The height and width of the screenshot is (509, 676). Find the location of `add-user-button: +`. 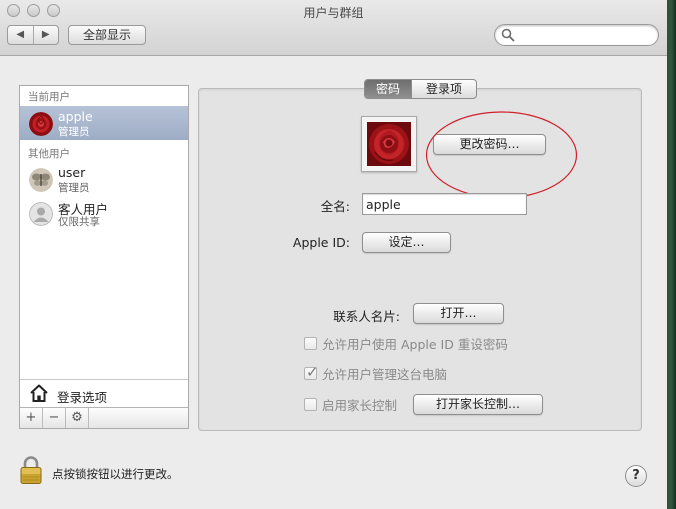

add-user-button: + is located at coordinates (31, 418).